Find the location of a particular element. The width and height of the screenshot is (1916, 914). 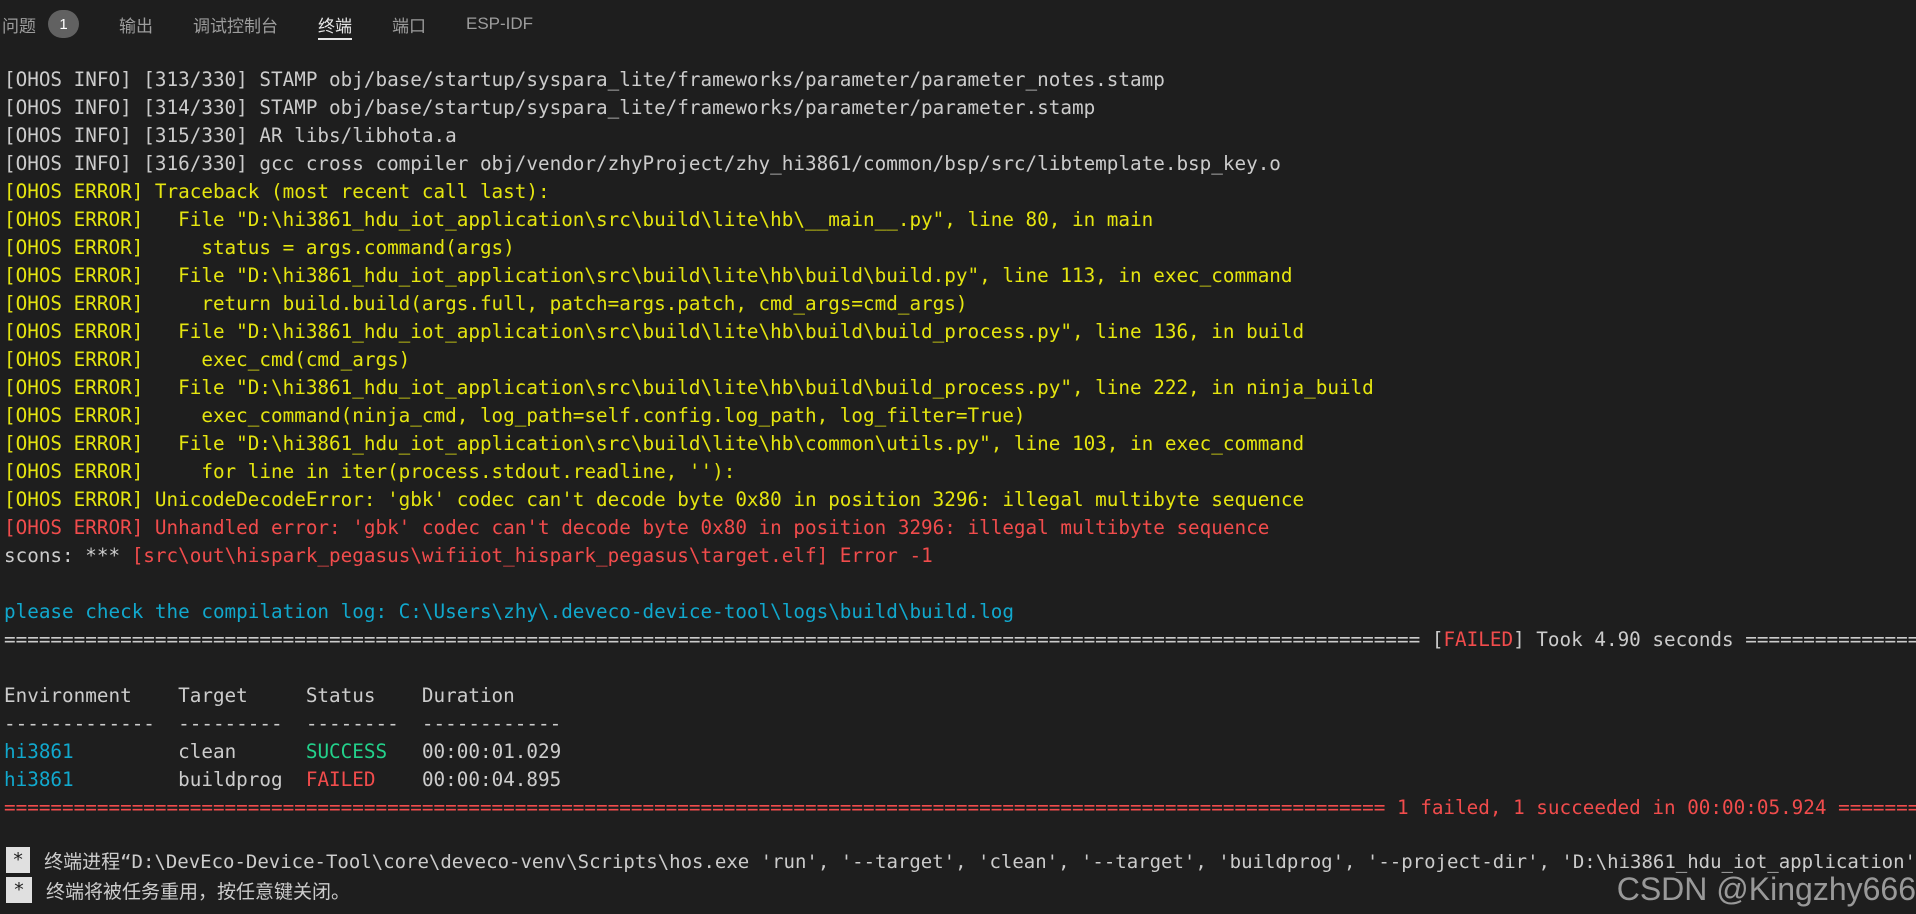

terminal-line: [OHOS ERROR] exec_cmd(cmd_args) is located at coordinates (207, 359).